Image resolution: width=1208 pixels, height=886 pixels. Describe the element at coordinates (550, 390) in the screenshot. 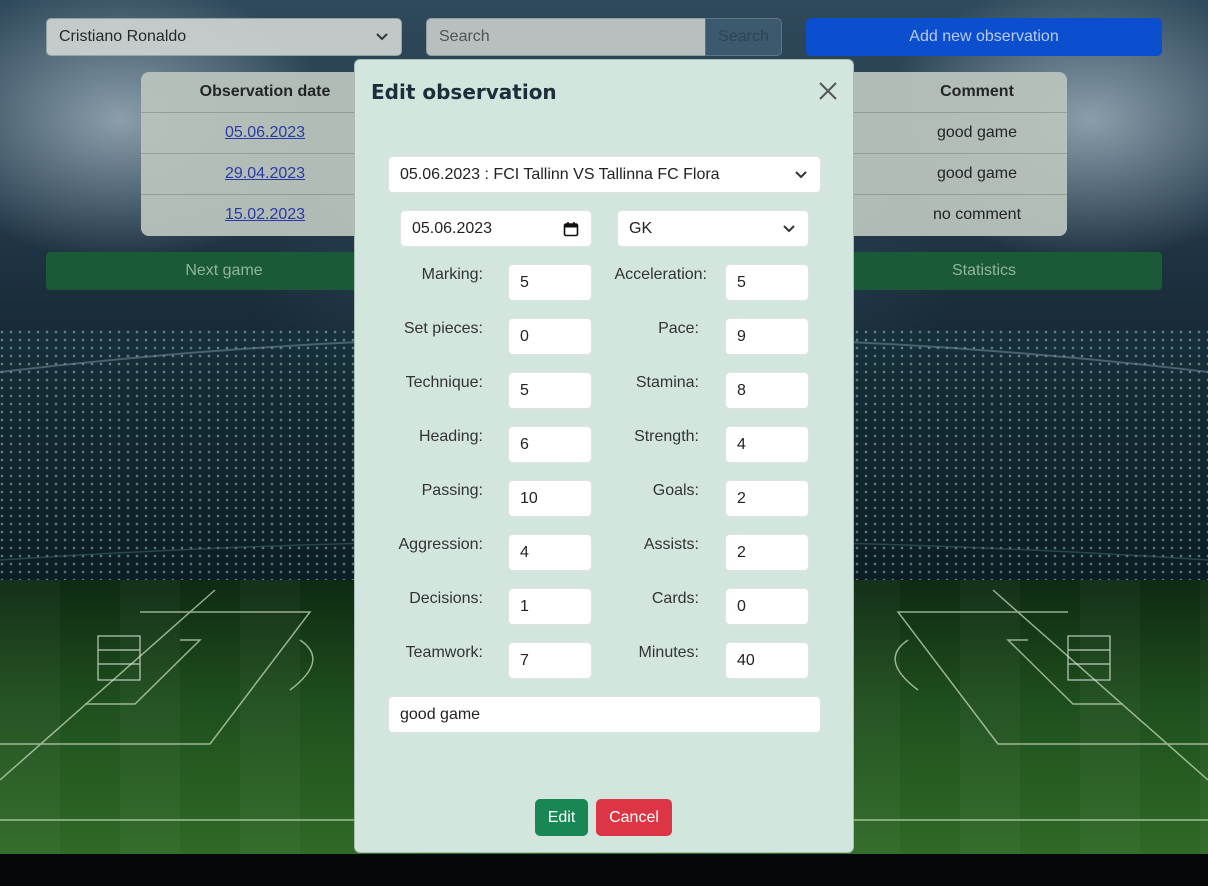

I see `technique-input: 5` at that location.